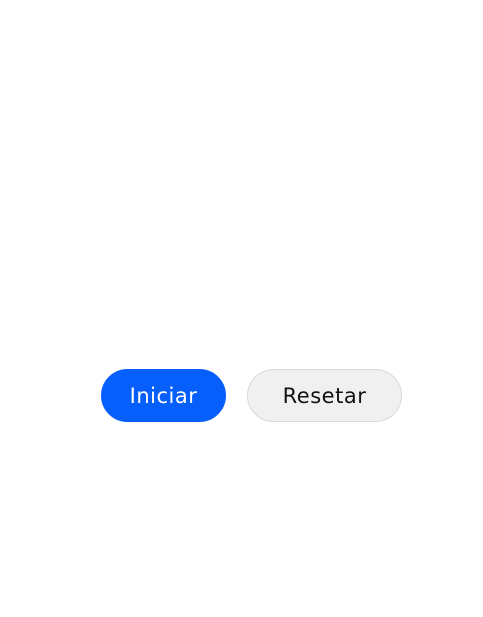  What do you see at coordinates (163, 395) in the screenshot?
I see `start-button: Iniciar` at bounding box center [163, 395].